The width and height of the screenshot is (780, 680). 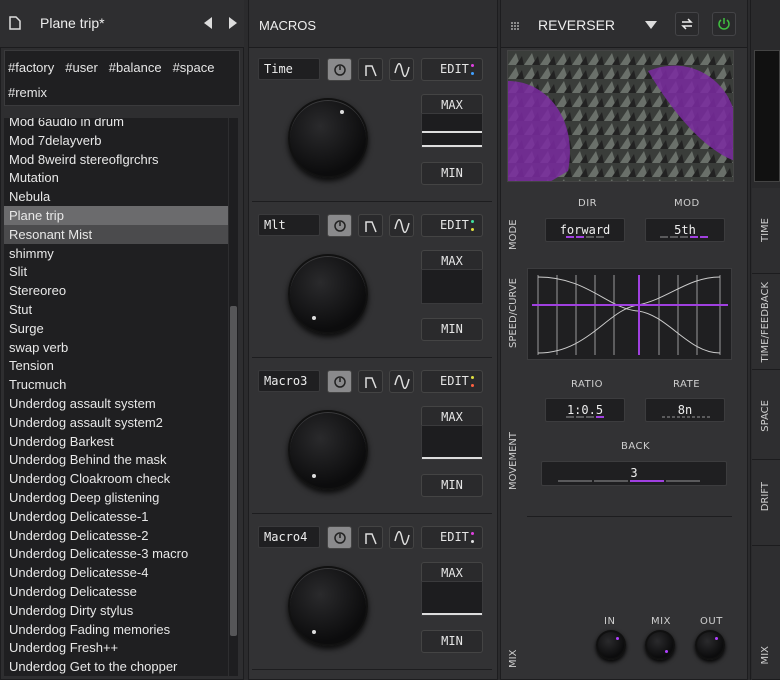 I want to click on tag-item: #factory, so click(x=31, y=67).